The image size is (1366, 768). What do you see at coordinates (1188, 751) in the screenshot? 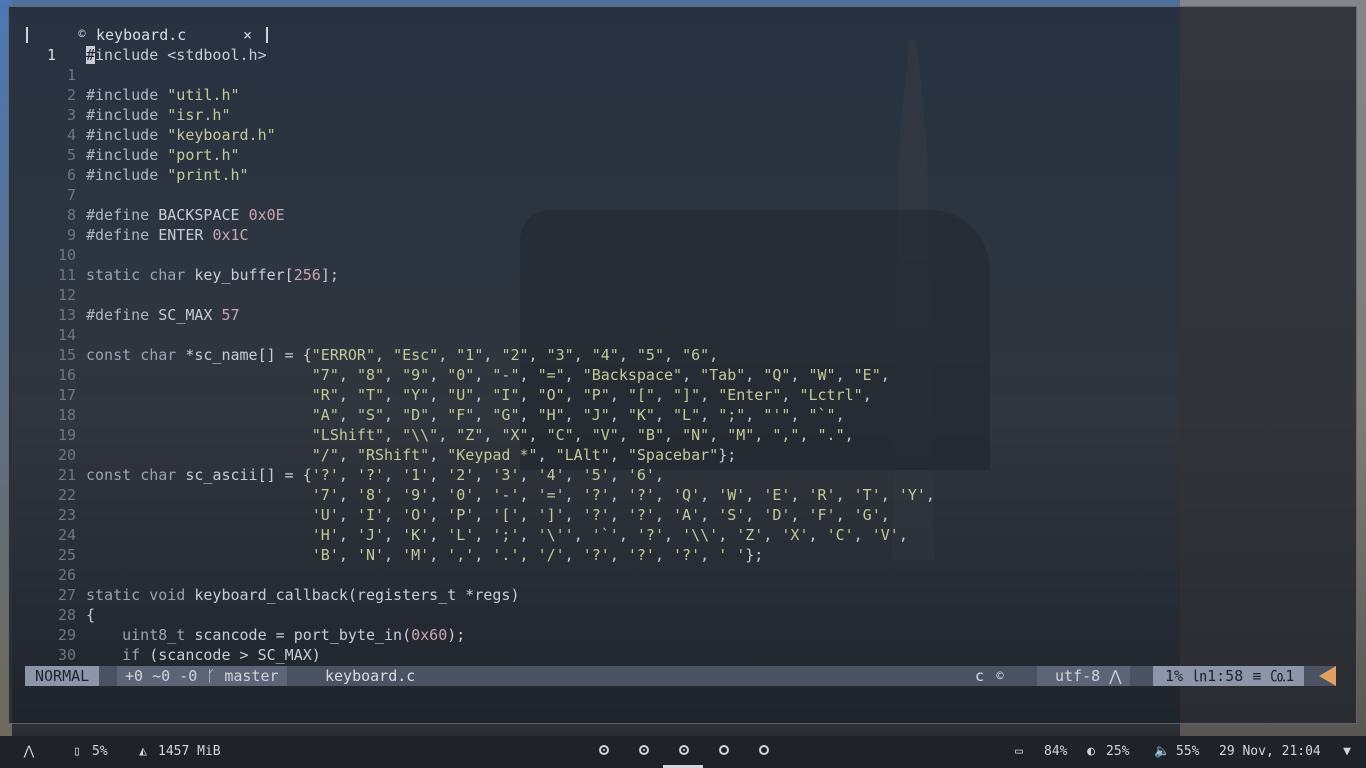
I see `volume-value: 55%` at bounding box center [1188, 751].